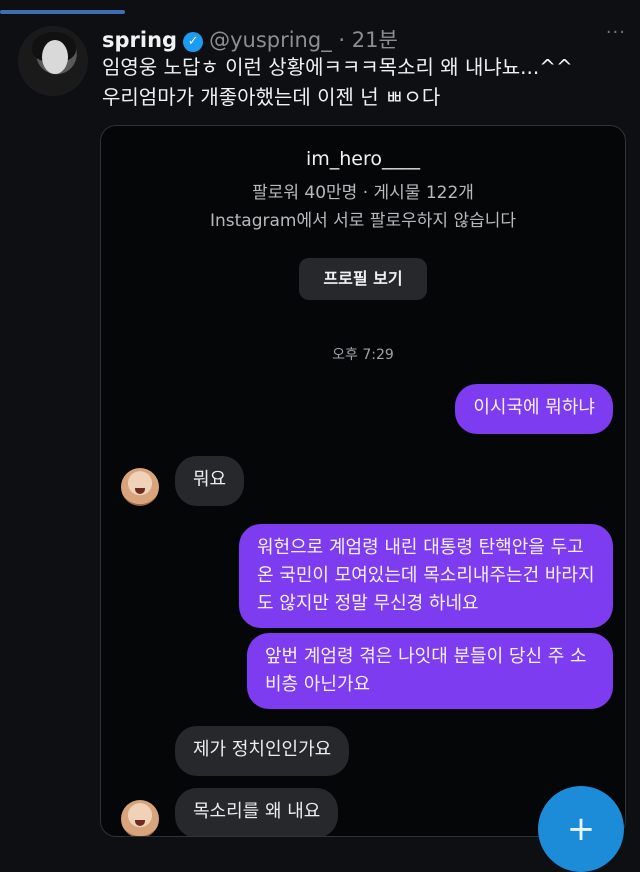  I want to click on message-outgoing: 이시국에 뭐하냐, so click(534, 409).